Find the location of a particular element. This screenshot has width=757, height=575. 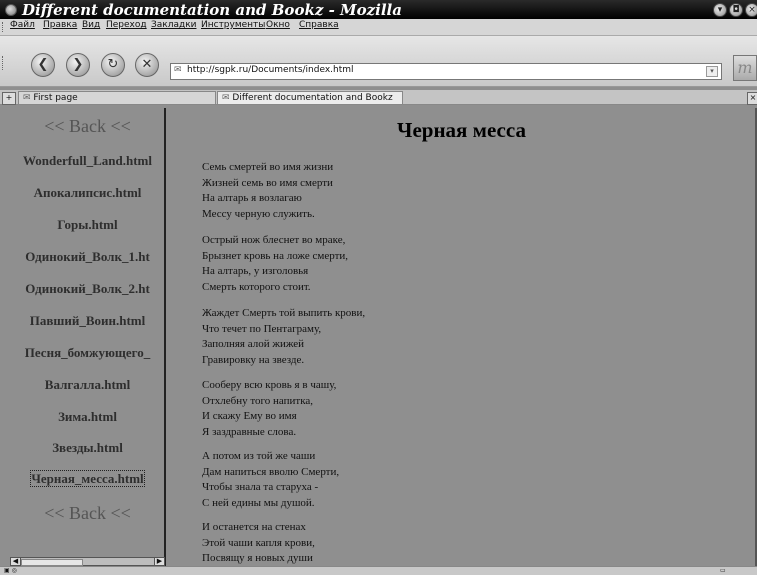

minimize-icon: ▾ is located at coordinates (720, 10).